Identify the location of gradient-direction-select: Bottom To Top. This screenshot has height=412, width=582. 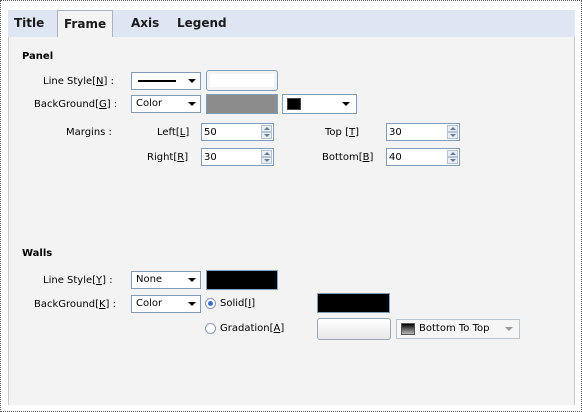
(458, 329).